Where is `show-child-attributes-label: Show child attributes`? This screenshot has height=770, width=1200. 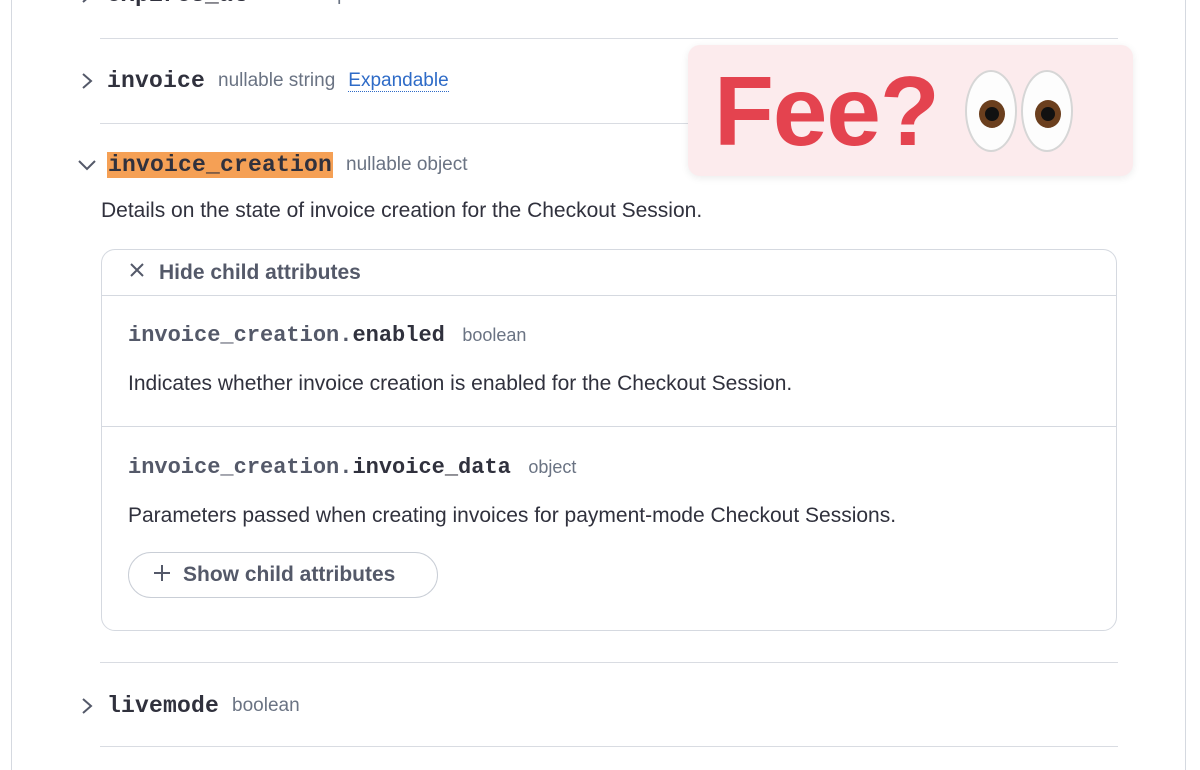
show-child-attributes-label: Show child attributes is located at coordinates (289, 574).